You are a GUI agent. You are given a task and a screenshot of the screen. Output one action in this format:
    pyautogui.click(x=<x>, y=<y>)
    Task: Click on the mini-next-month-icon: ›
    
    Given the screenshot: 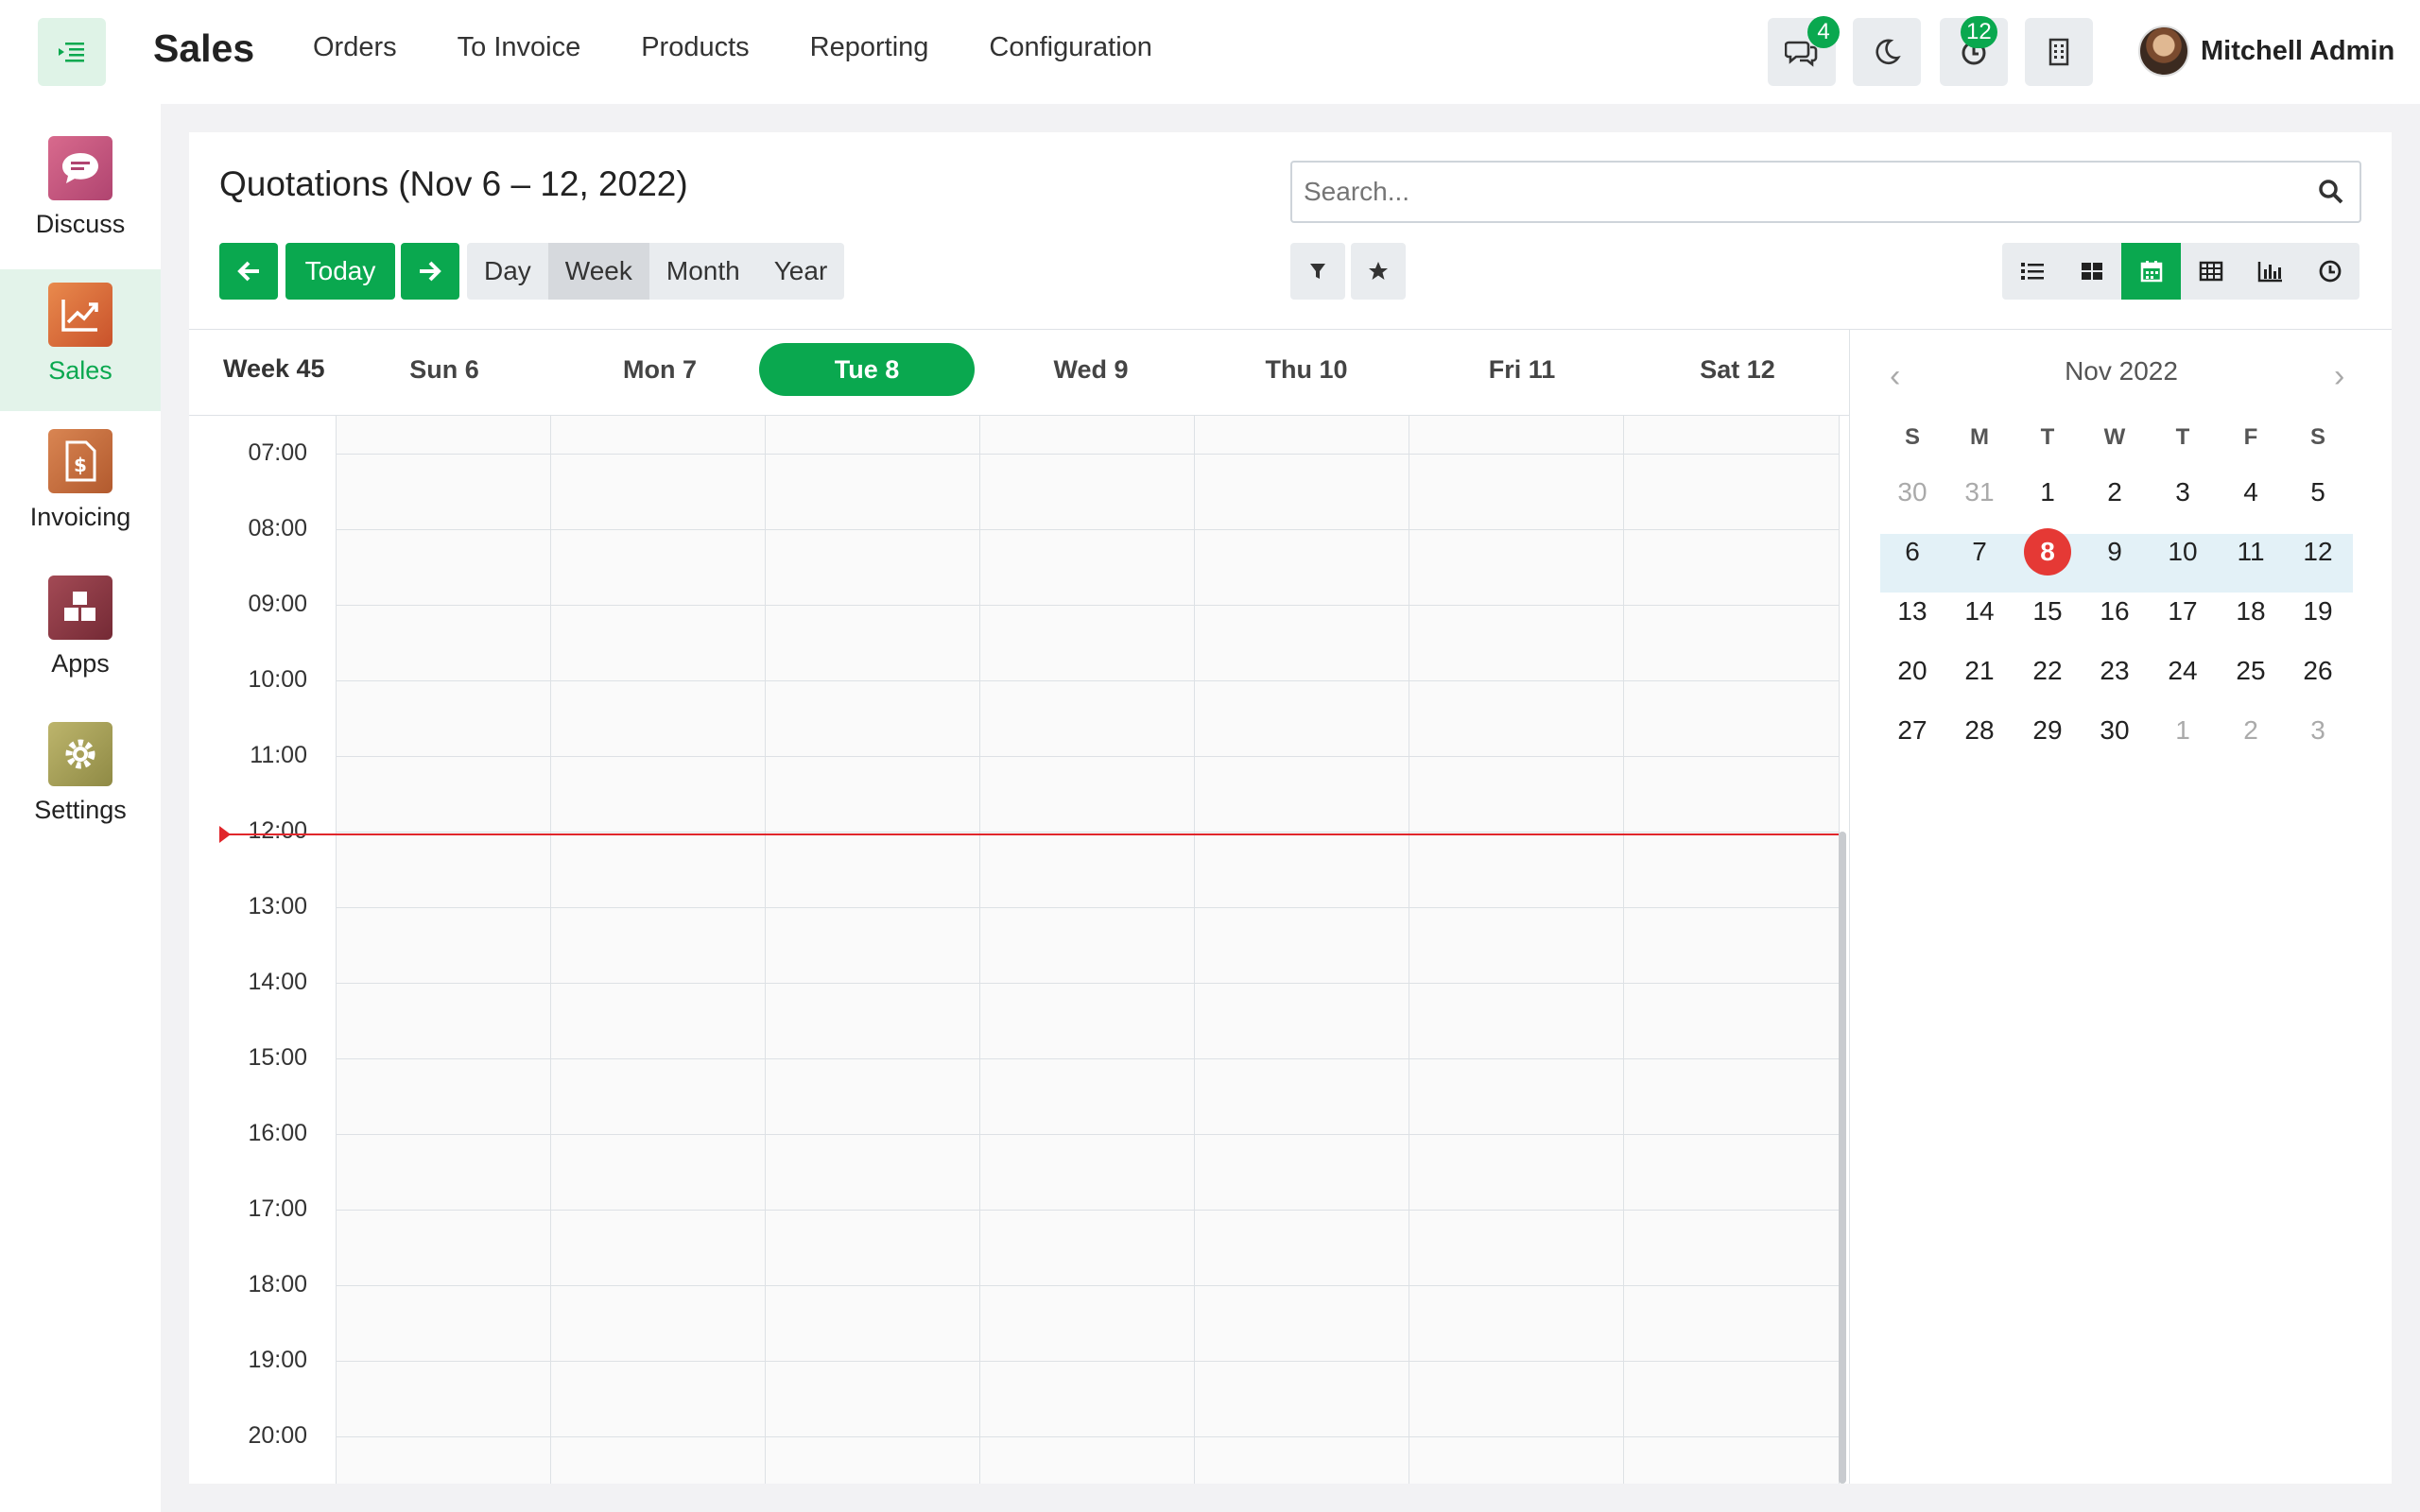 What is the action you would take?
    pyautogui.click(x=2339, y=376)
    